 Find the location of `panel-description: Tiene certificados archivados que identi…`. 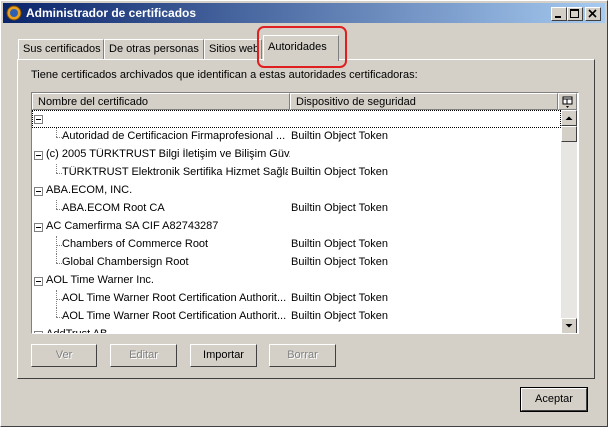

panel-description: Tiene certificados archivados que identi… is located at coordinates (224, 75).